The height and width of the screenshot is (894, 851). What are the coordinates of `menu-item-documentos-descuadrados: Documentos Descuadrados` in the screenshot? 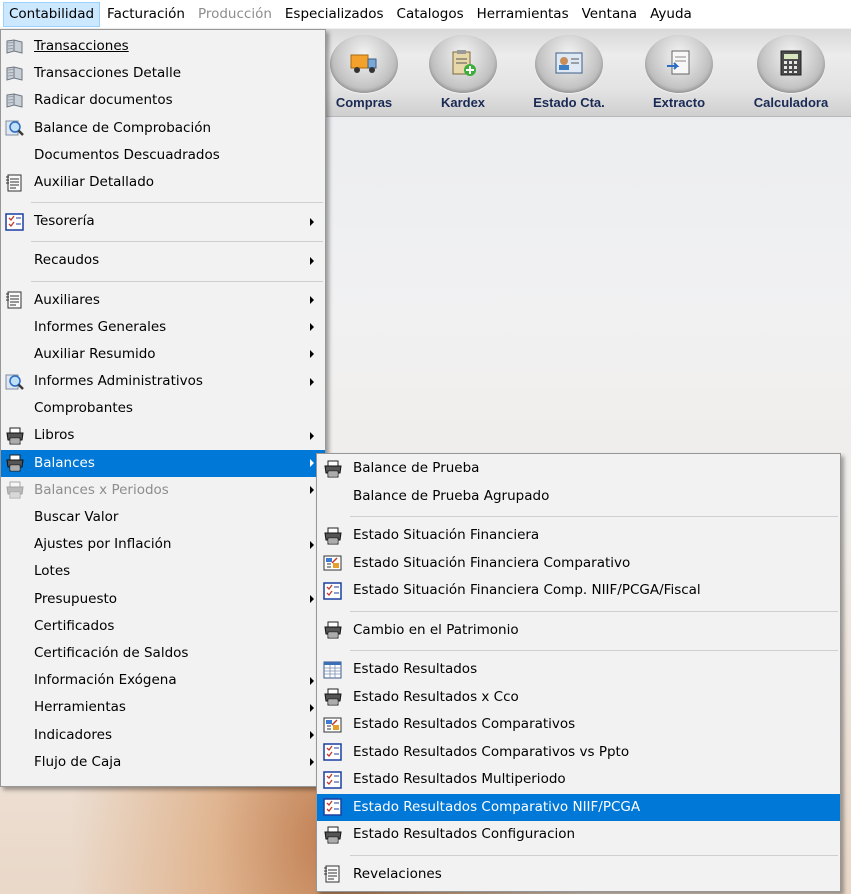 It's located at (163, 155).